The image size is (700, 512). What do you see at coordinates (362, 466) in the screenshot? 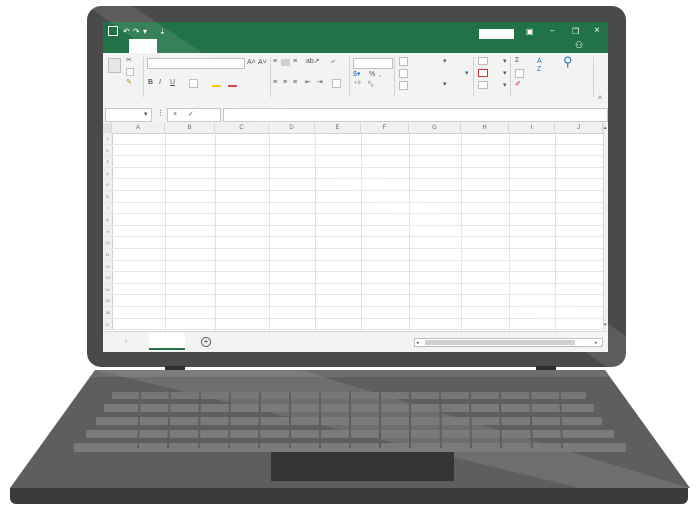
I see `trackpad` at bounding box center [362, 466].